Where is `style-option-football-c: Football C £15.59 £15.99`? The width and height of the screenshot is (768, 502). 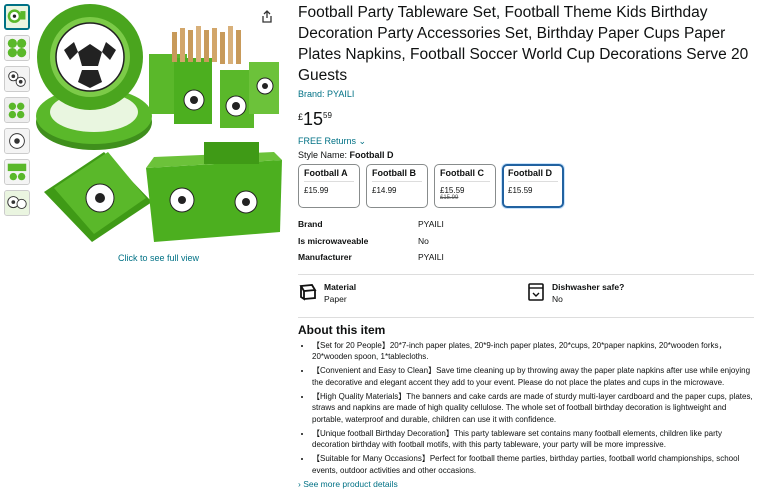
style-option-football-c: Football C £15.59 £15.99 is located at coordinates (465, 186).